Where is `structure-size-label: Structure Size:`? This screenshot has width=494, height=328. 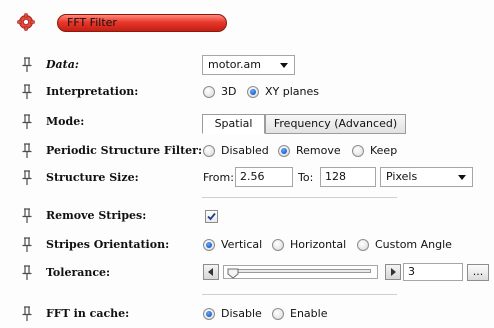
structure-size-label: Structure Size: is located at coordinates (92, 177).